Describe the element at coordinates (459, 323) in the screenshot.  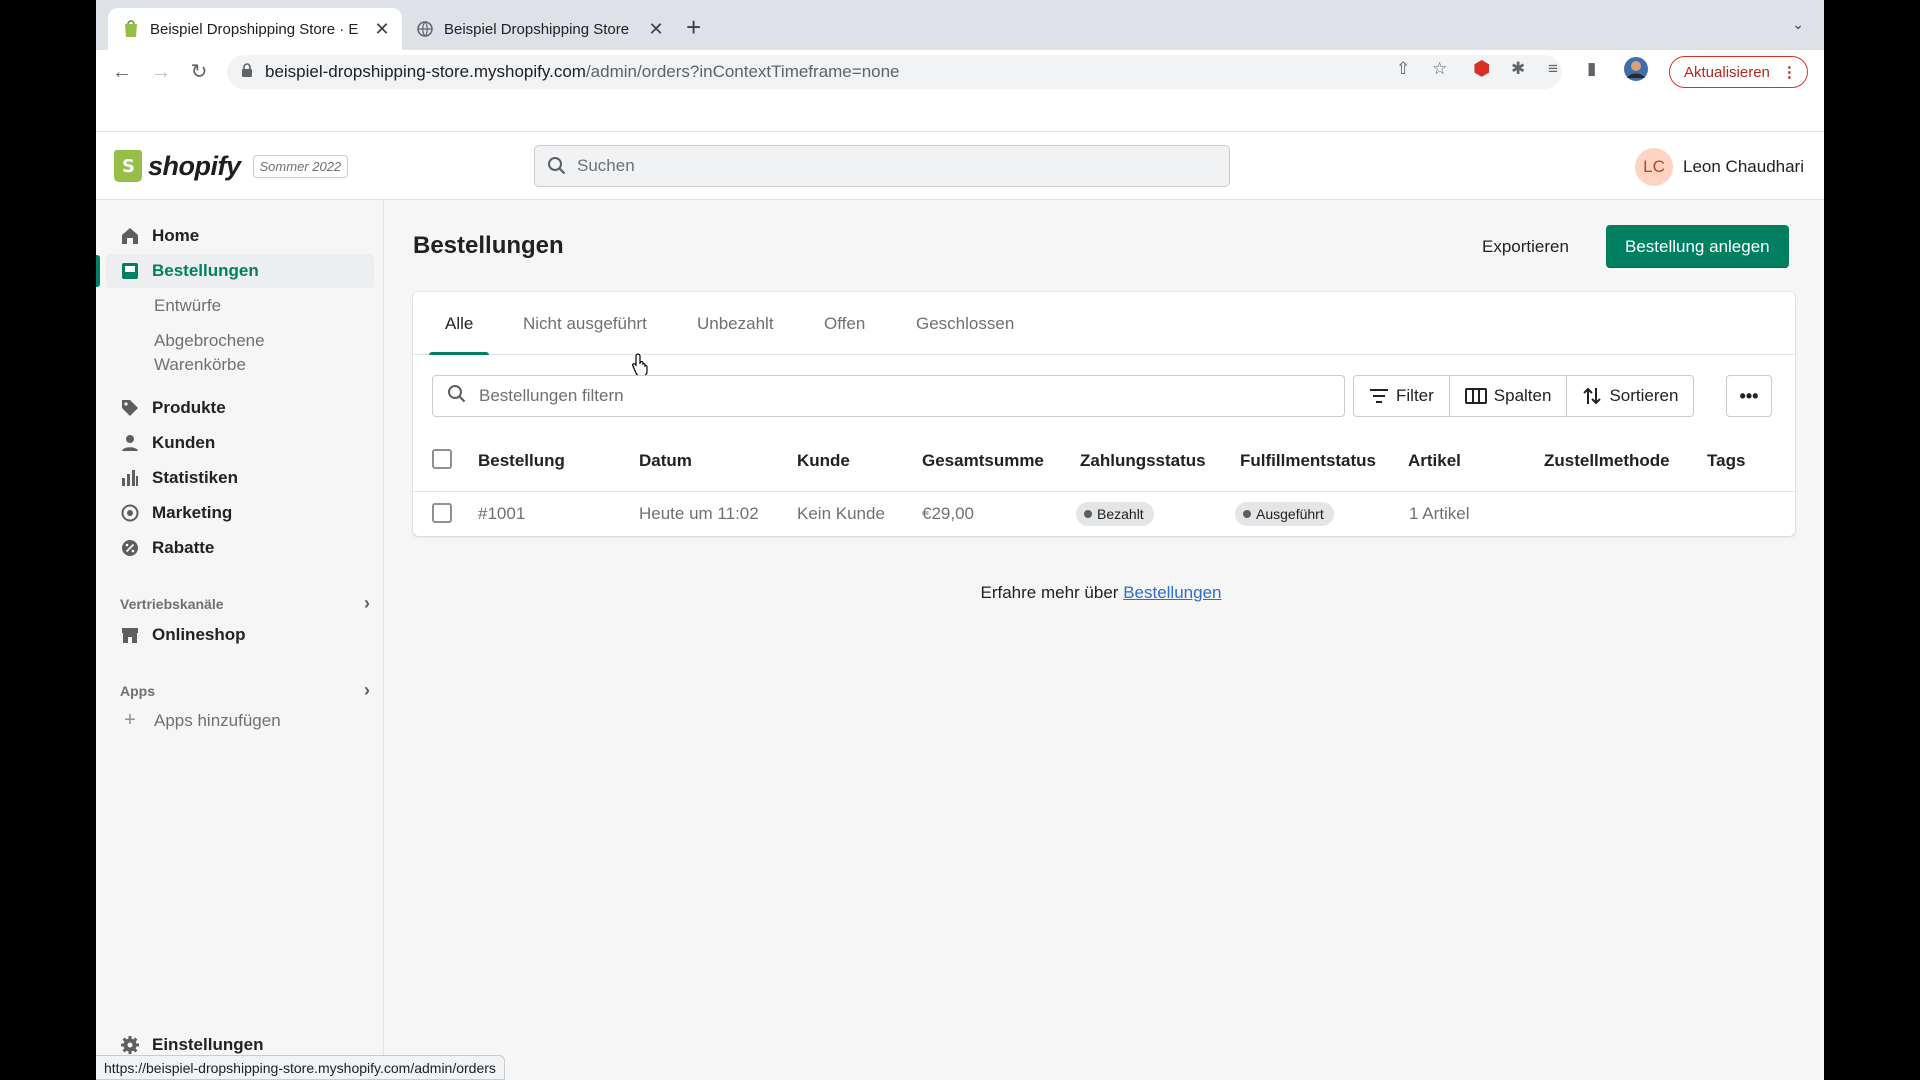
I see `tab-all: Alle` at that location.